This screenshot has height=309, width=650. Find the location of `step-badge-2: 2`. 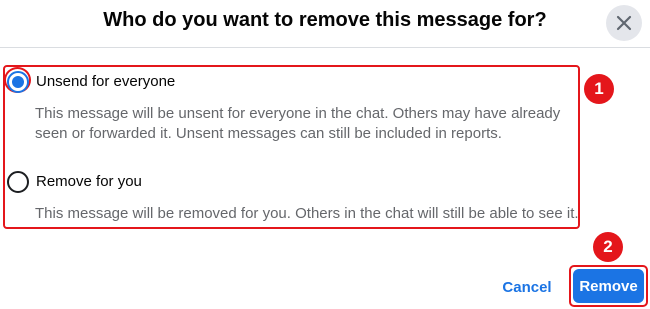

step-badge-2: 2 is located at coordinates (608, 247).